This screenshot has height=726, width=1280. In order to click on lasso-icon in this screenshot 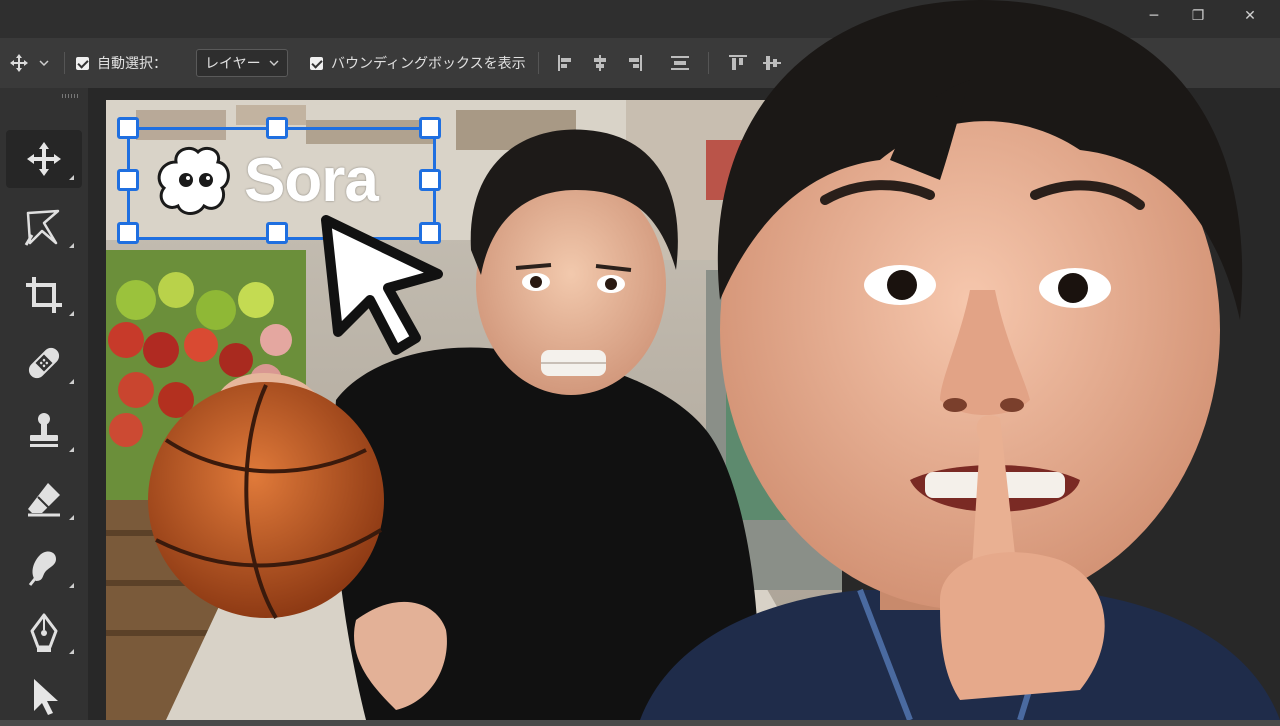, I will do `click(42, 227)`.